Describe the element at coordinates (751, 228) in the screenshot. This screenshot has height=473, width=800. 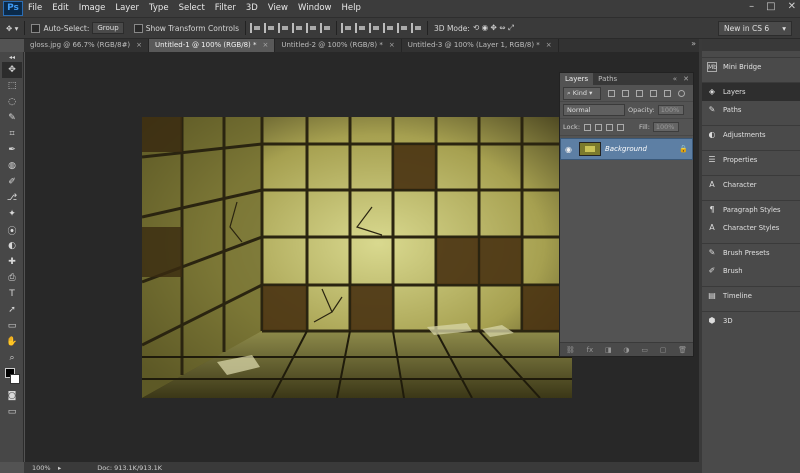
I see `dock-item-character-styles: A Character Styles` at that location.